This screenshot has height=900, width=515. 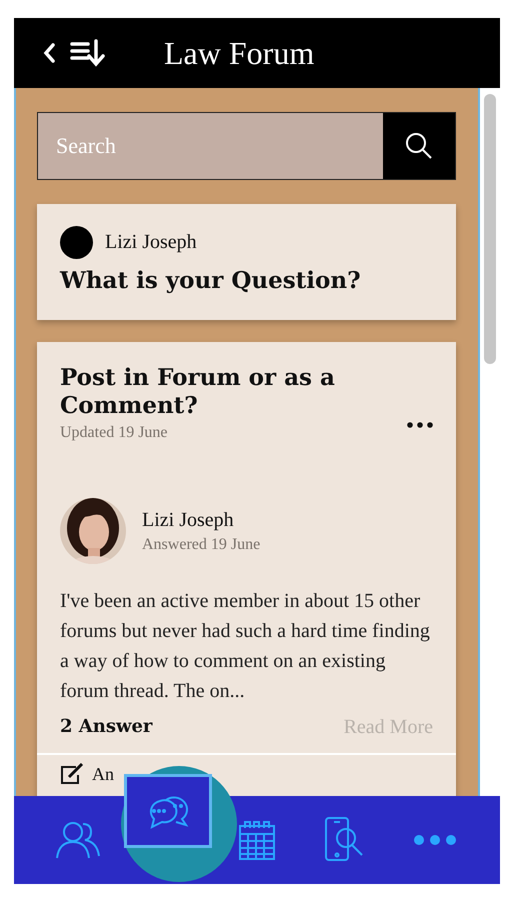 What do you see at coordinates (106, 727) in the screenshot?
I see `answer-count: 2 Answer` at bounding box center [106, 727].